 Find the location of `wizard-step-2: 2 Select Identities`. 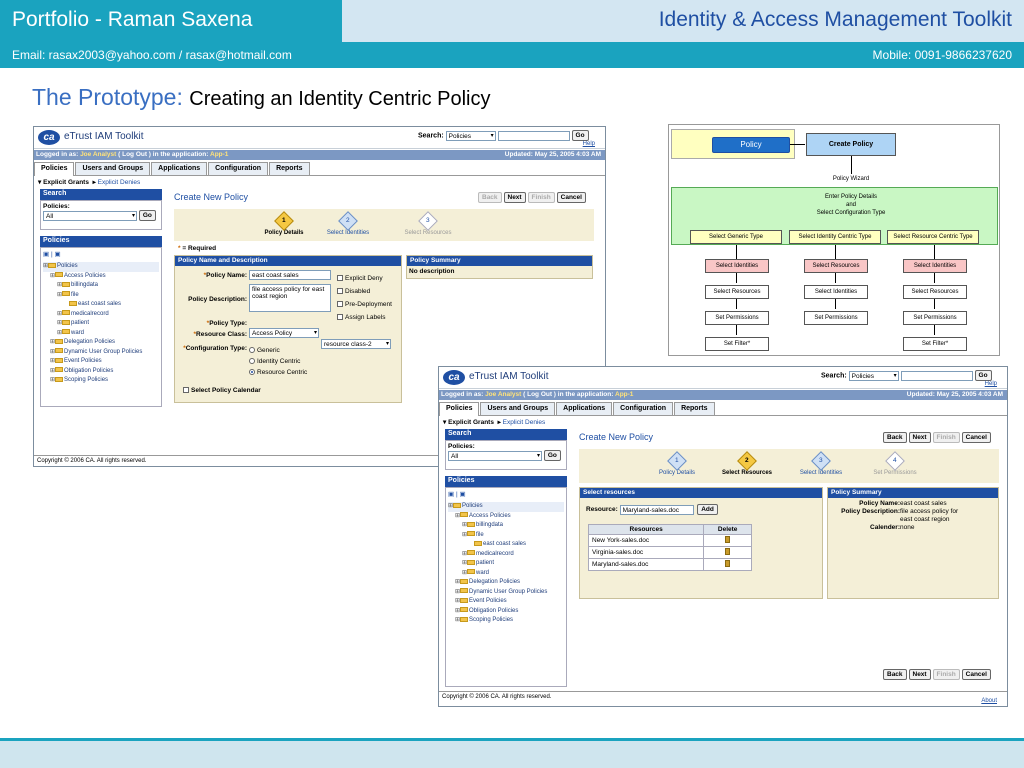

wizard-step-2: 2 Select Identities is located at coordinates (348, 223).